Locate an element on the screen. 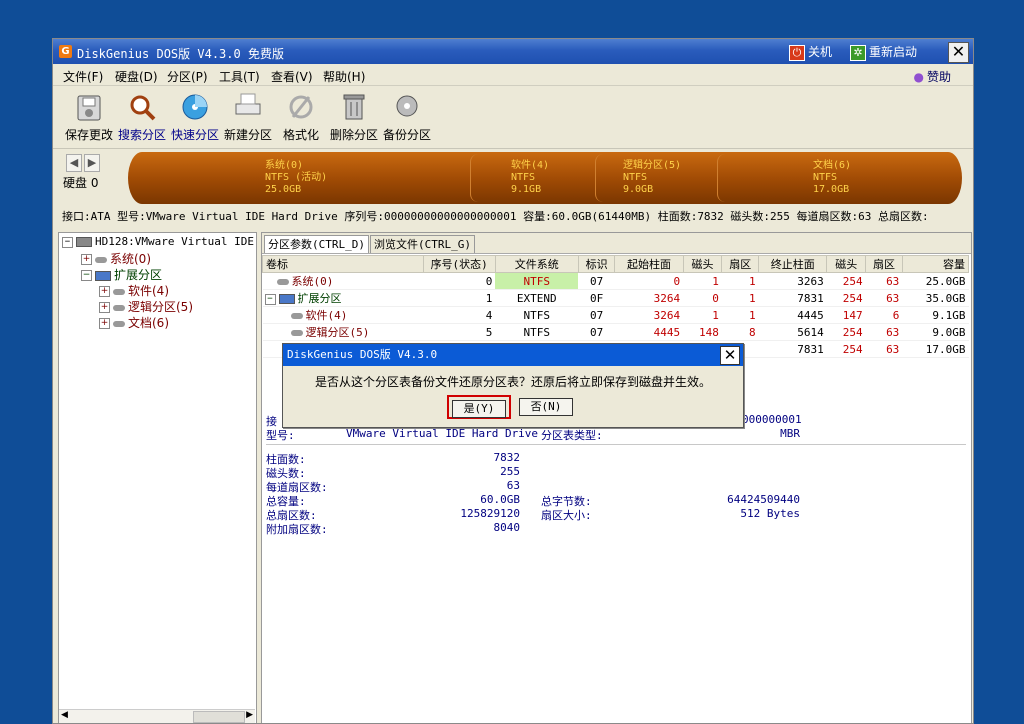  tree-node-system: + 系统(0) is located at coordinates (116, 258).